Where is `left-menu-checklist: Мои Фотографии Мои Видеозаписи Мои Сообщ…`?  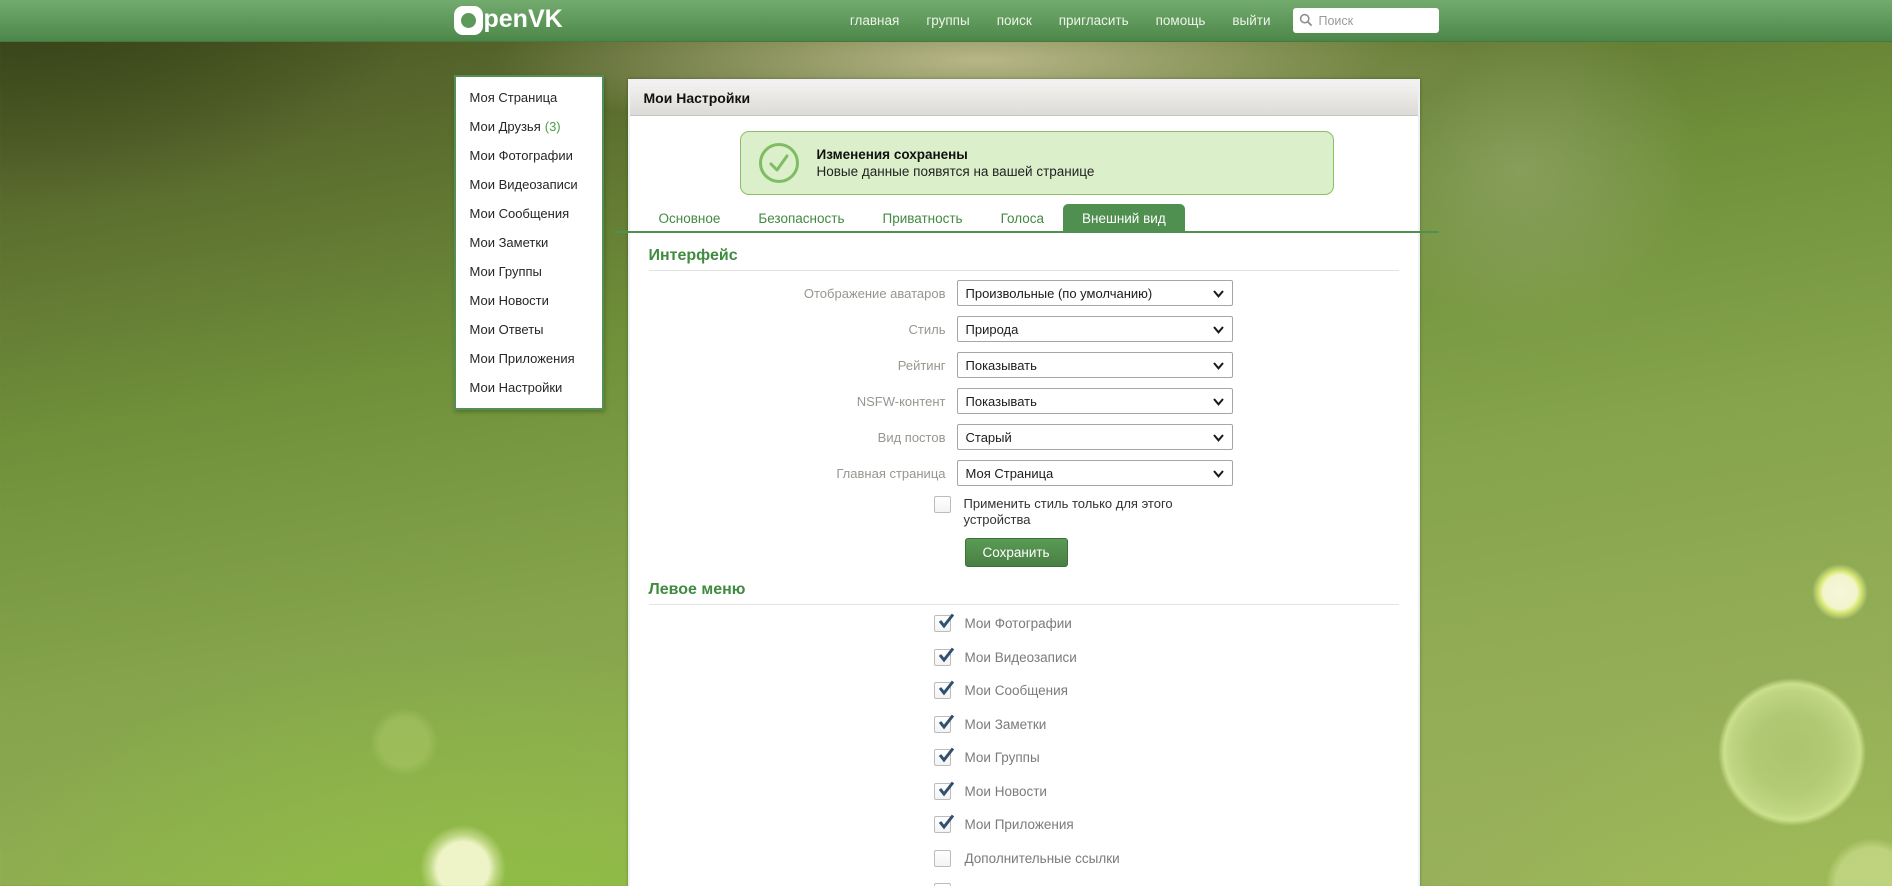 left-menu-checklist: Мои Фотографии Мои Видеозаписи Мои Сообщ… is located at coordinates (1024, 746).